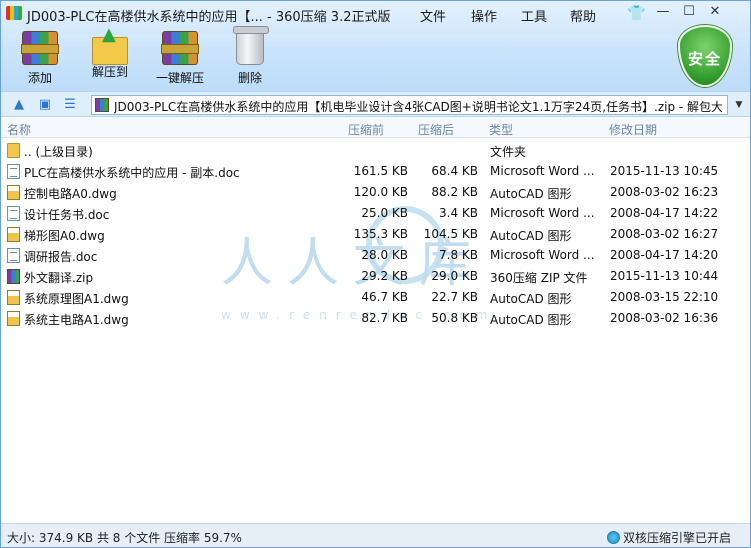  What do you see at coordinates (58, 152) in the screenshot?
I see `file-name: .. (上级目录)` at bounding box center [58, 152].